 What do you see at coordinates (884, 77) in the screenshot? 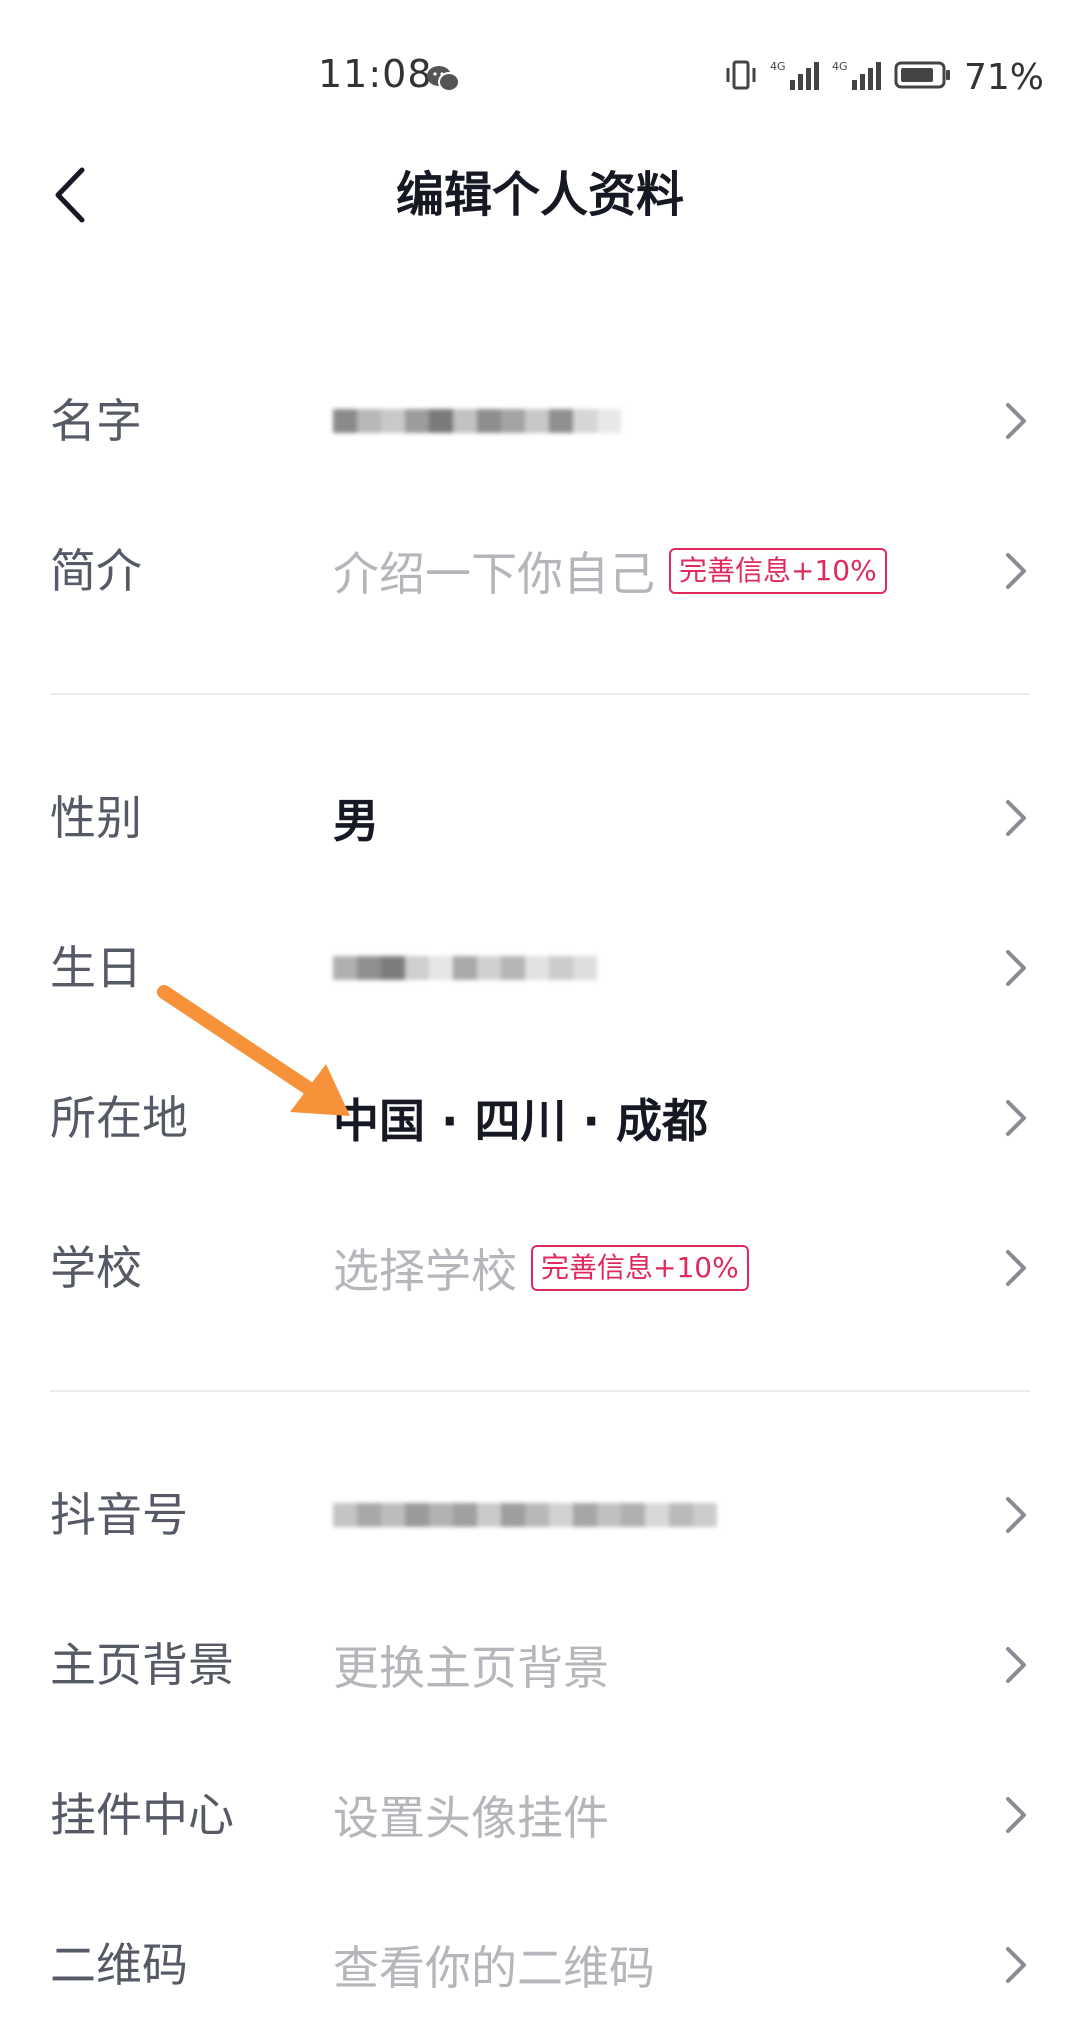
I see `status-icons: 4G 4G 71%` at bounding box center [884, 77].